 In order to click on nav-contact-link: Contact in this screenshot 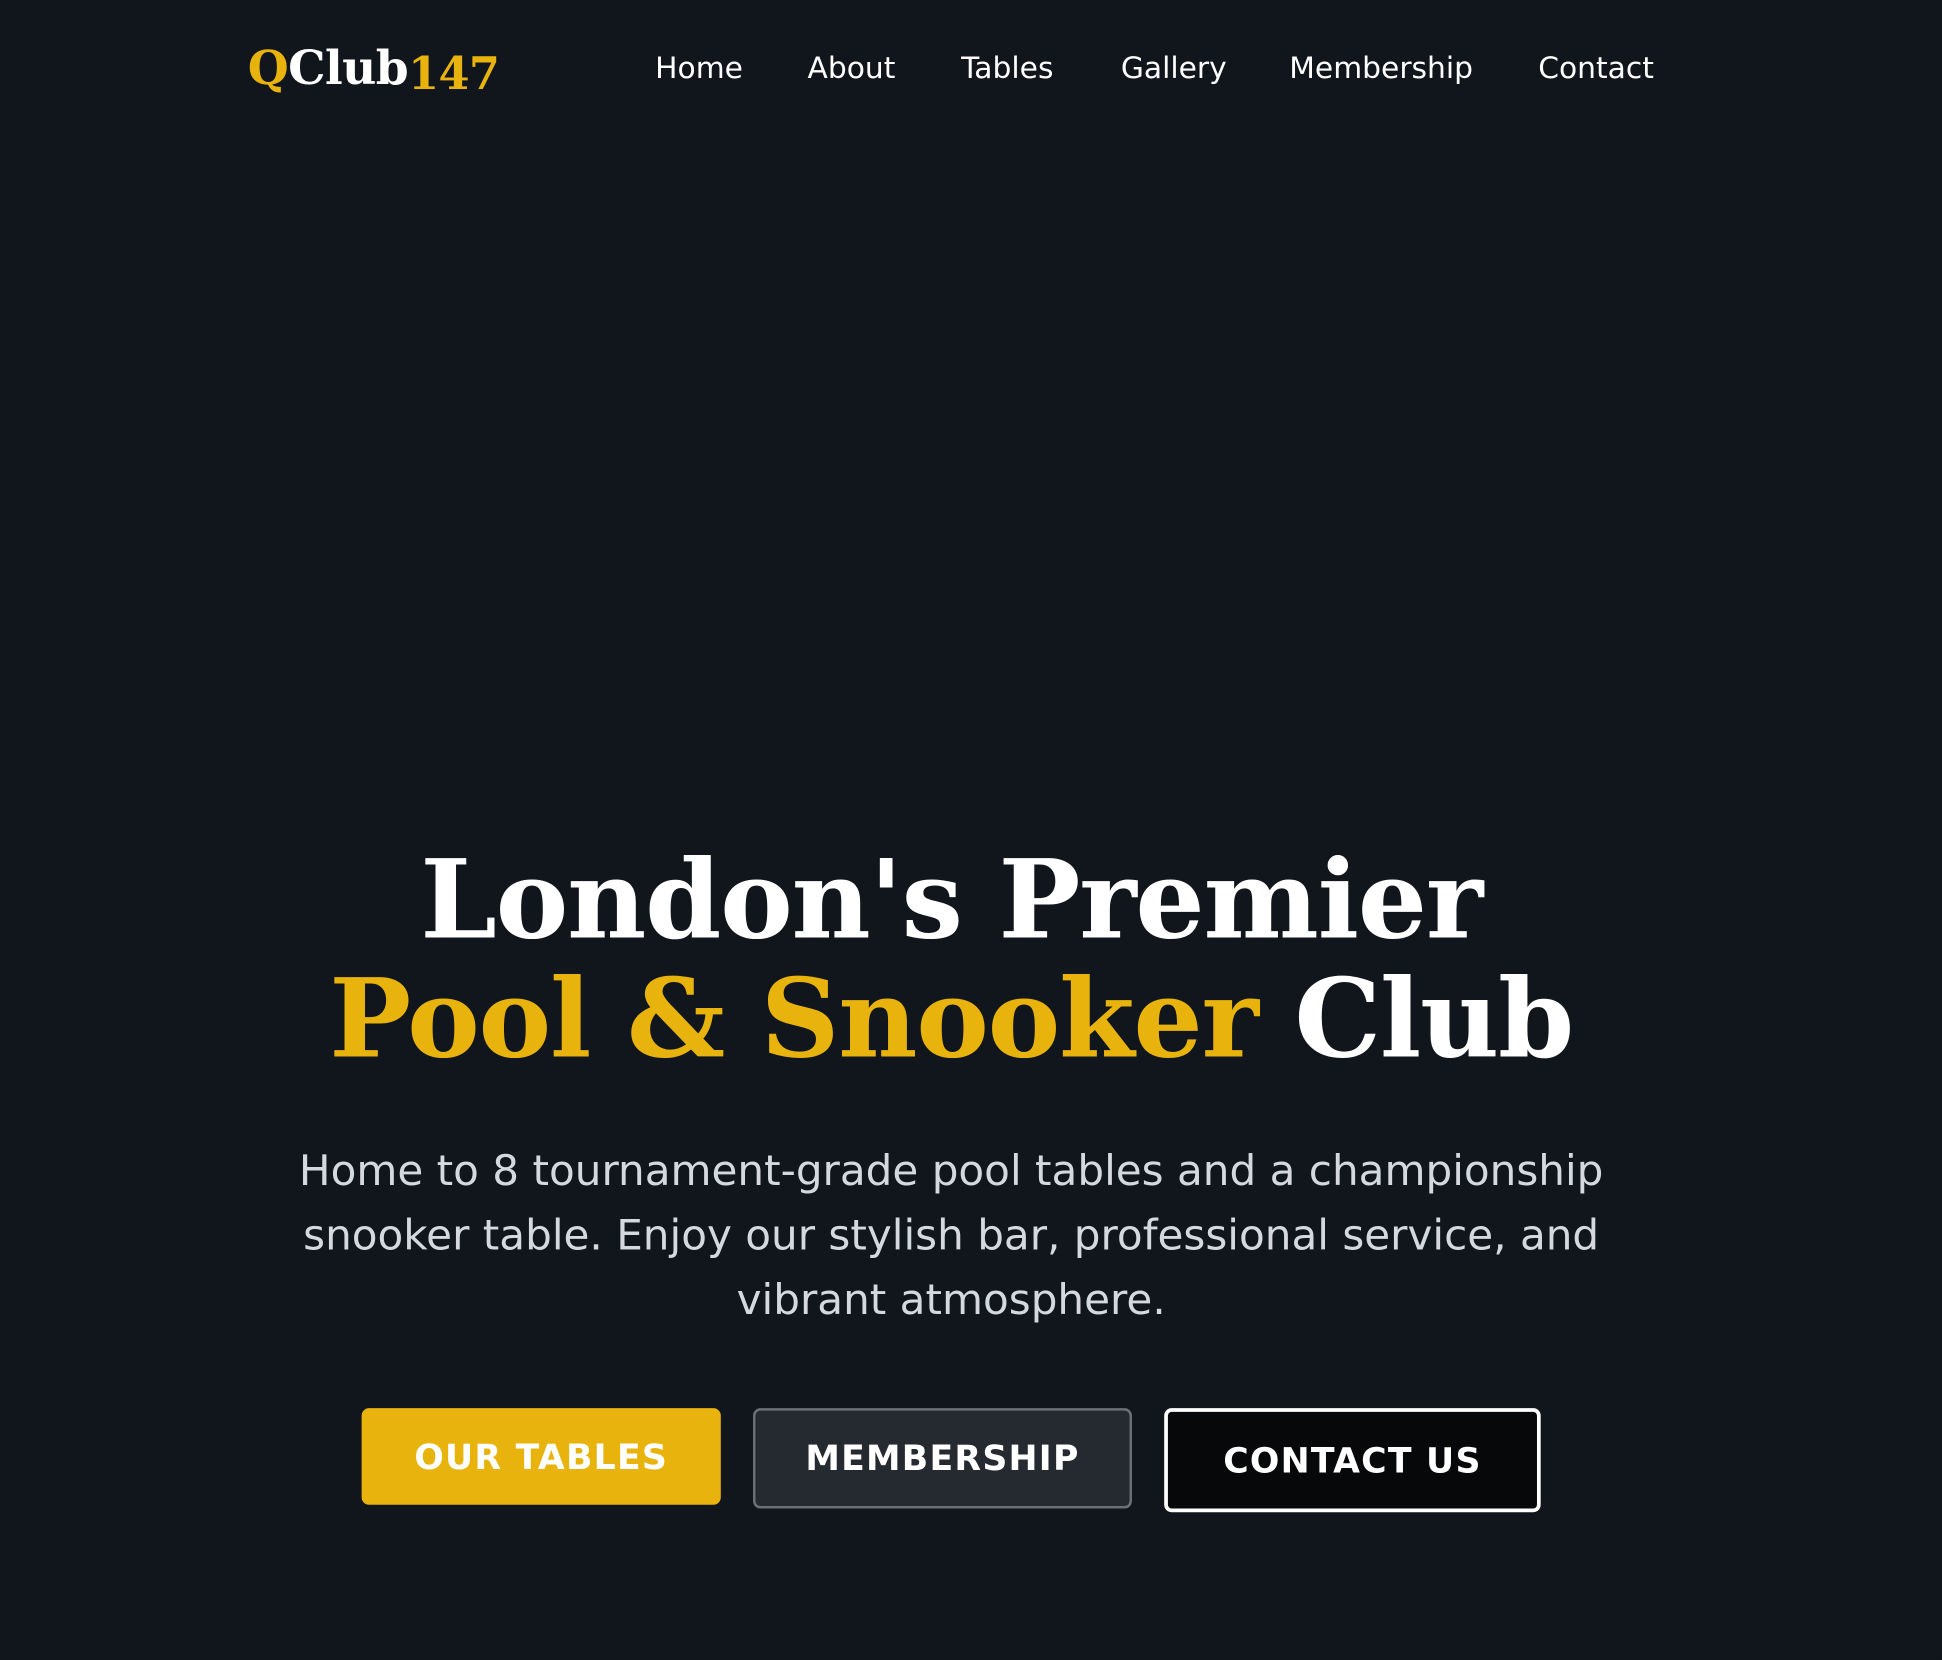, I will do `click(1596, 68)`.